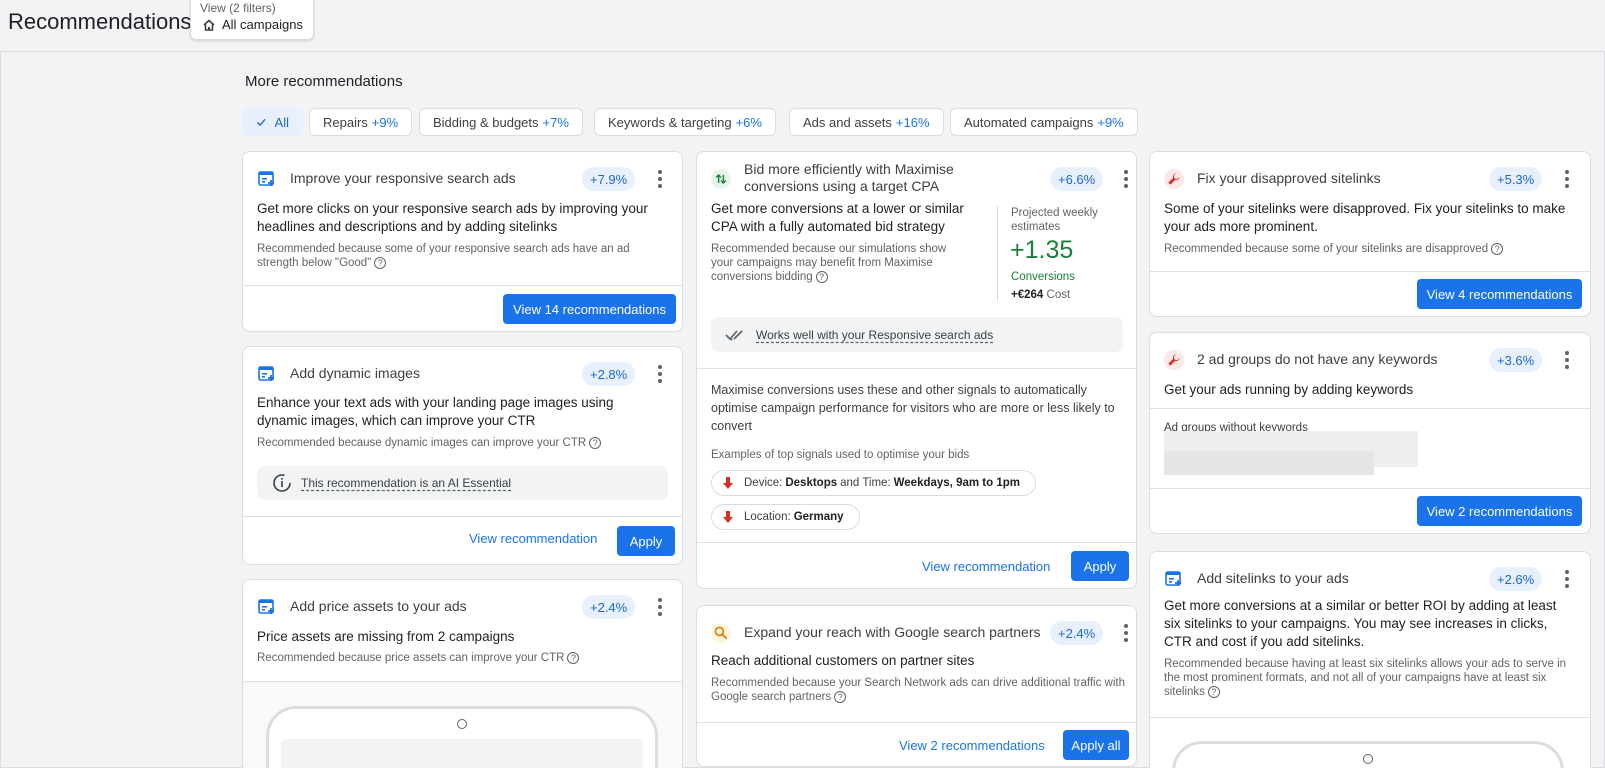 The height and width of the screenshot is (768, 1605). I want to click on phone-screen, so click(462, 753).